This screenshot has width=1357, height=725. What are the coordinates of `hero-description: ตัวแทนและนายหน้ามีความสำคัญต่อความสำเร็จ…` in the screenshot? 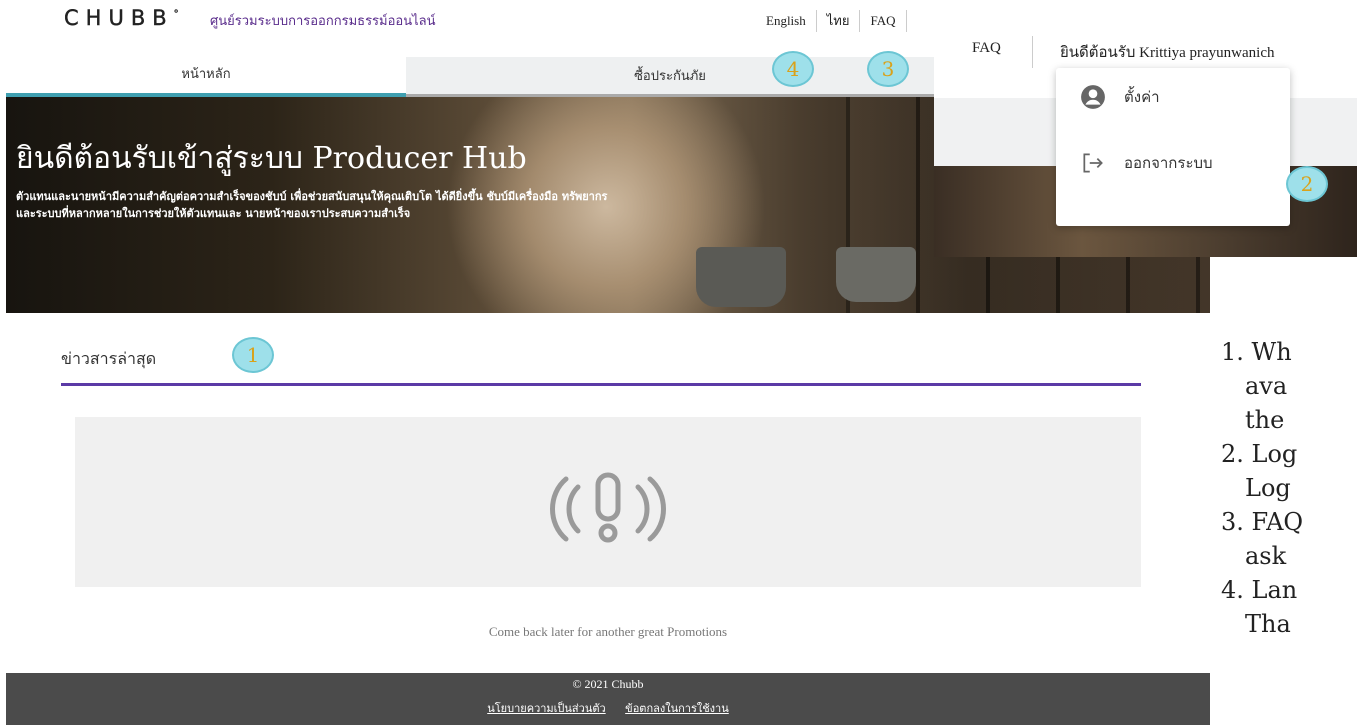 It's located at (312, 205).